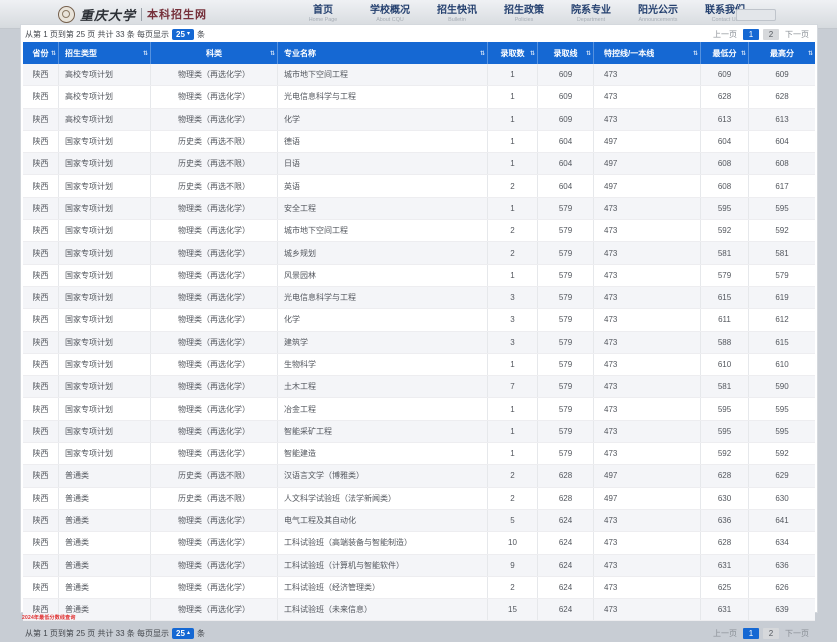  What do you see at coordinates (115, 34) in the screenshot?
I see `page-info-top: 从第 1 页到第 25 页 共计 33 条 每页显示 25 ▾ 条` at bounding box center [115, 34].